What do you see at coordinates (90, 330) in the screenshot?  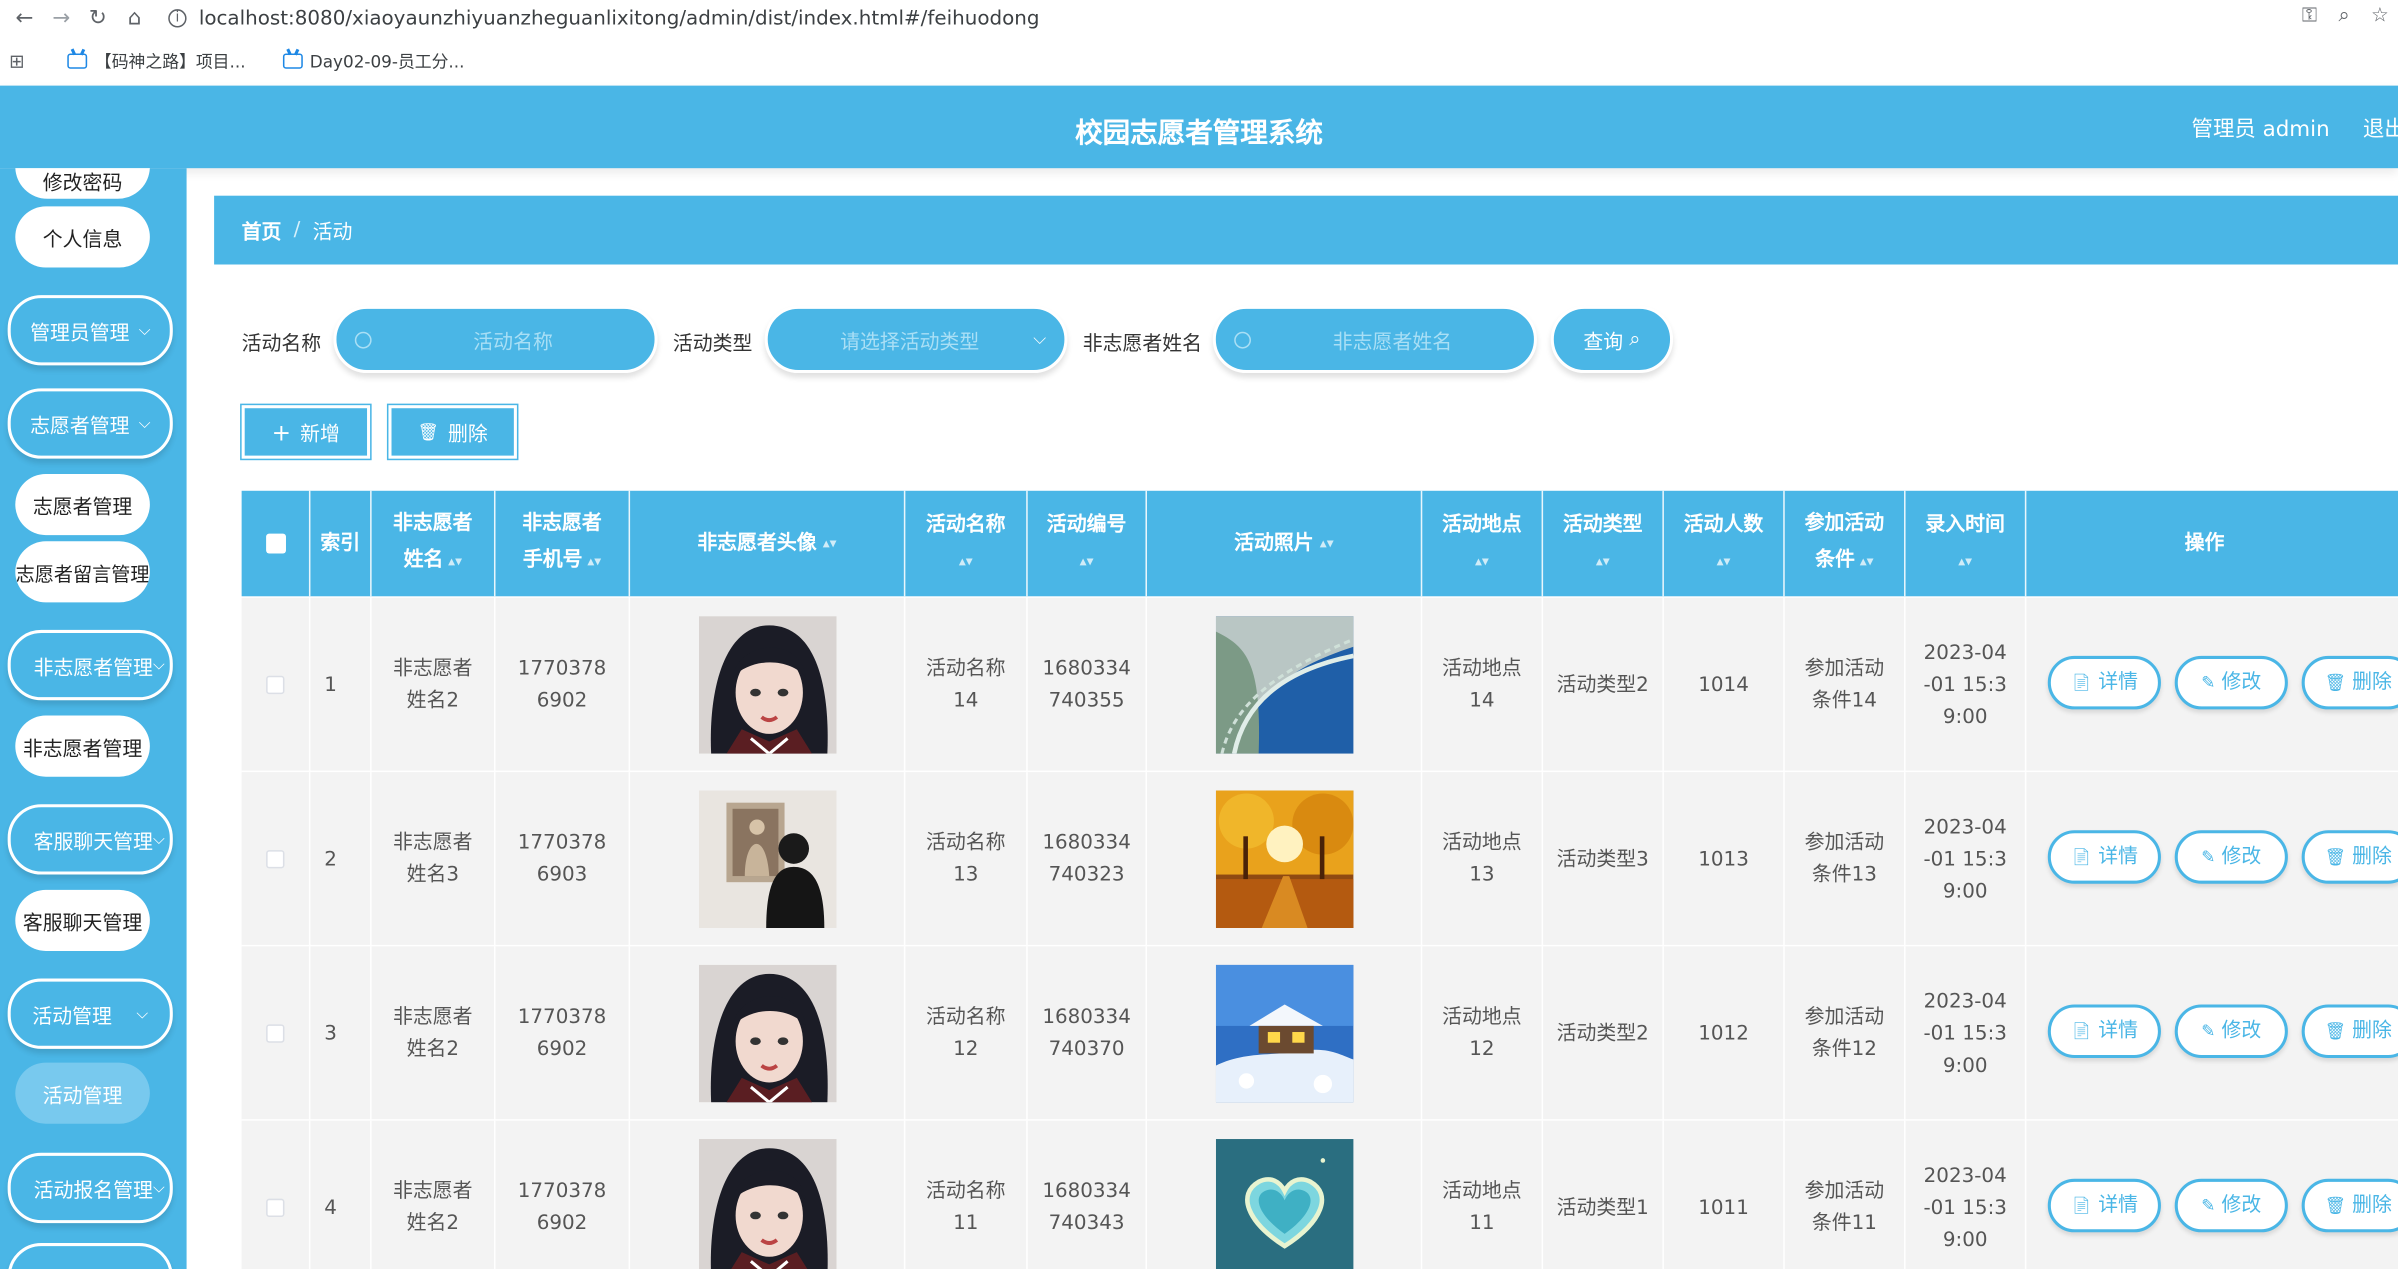 I see `sidebar-menu-admin: 管理员管理 ⌵` at bounding box center [90, 330].